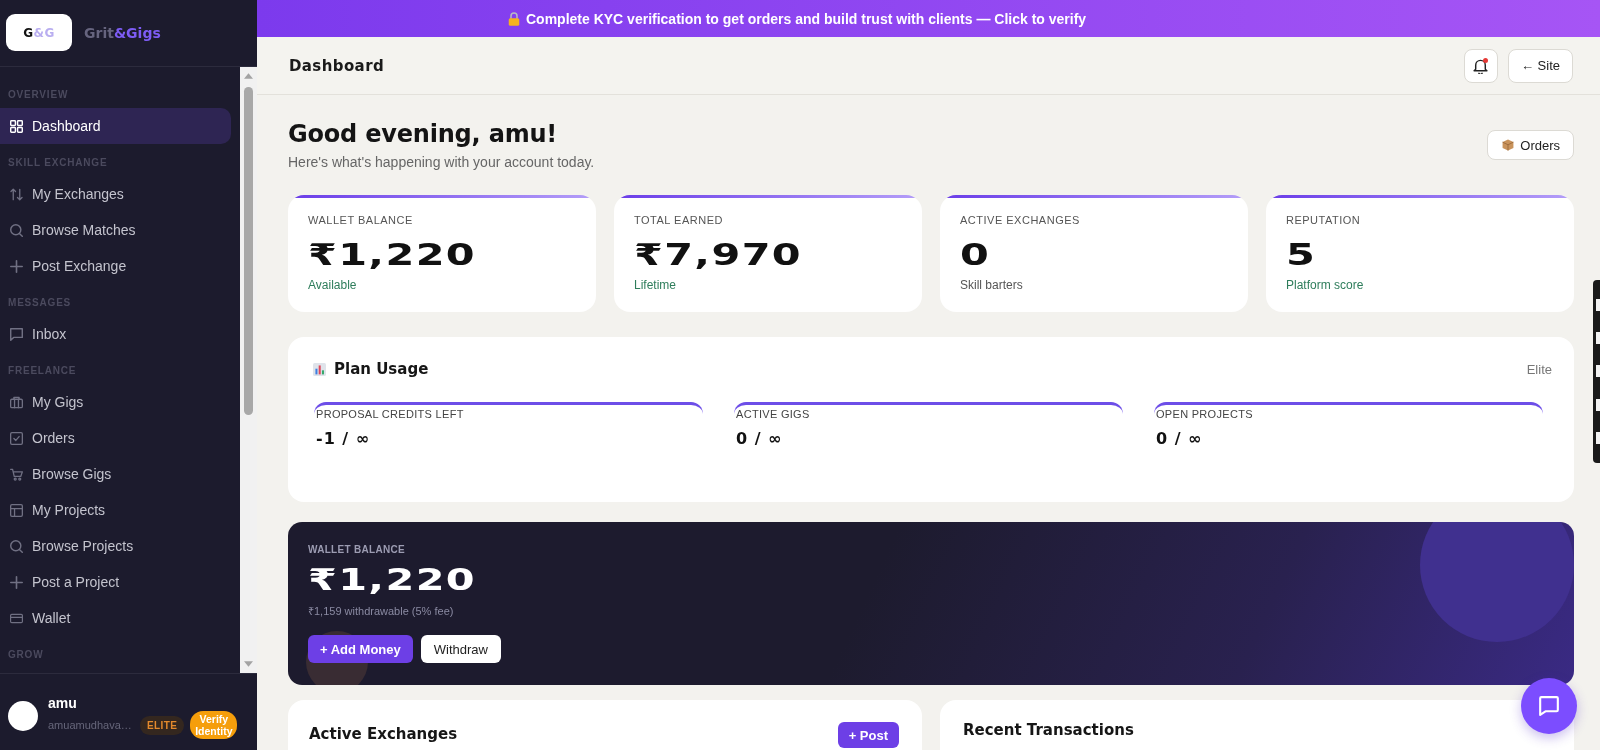 The width and height of the screenshot is (1600, 750). I want to click on notifications-button, so click(1481, 65).